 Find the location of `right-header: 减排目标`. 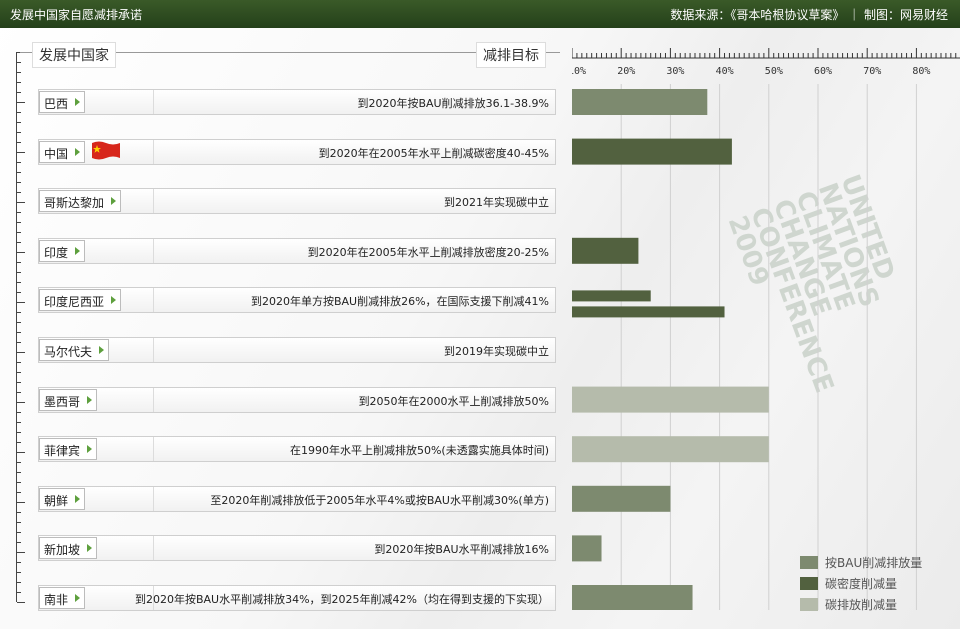

right-header: 减排目标 is located at coordinates (511, 55).